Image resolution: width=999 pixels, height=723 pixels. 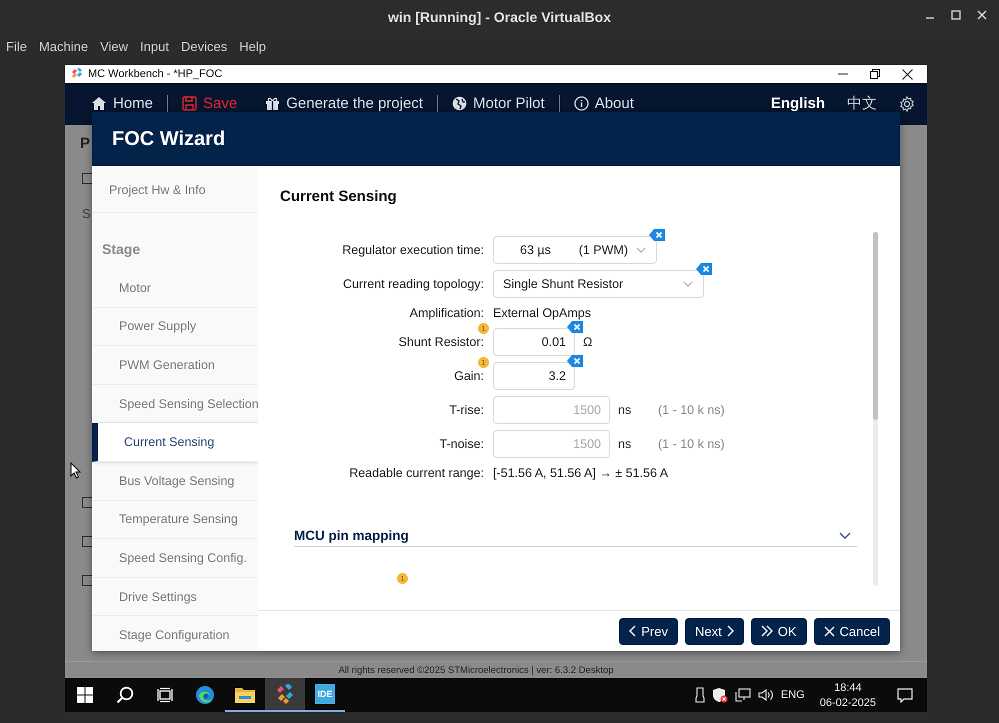 I want to click on field-label: Regulator execution time:, so click(x=413, y=250).